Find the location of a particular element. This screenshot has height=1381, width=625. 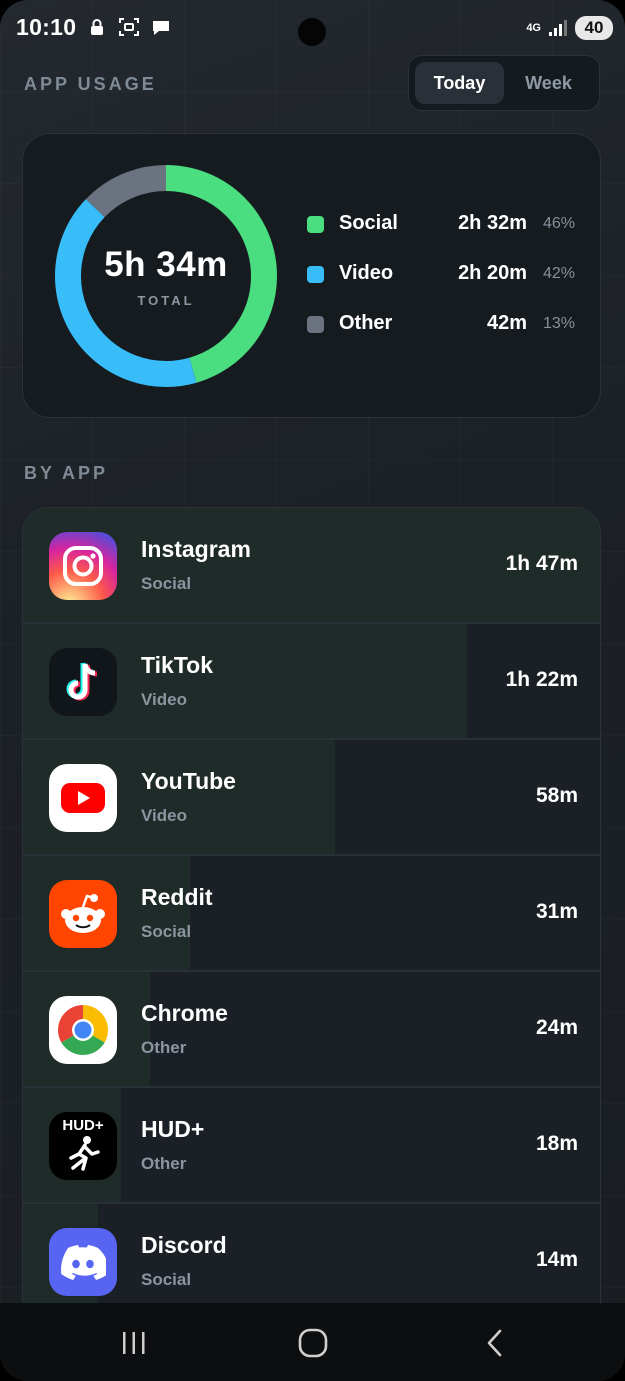

list-item-instagram: Instagram Social 1h 47m is located at coordinates (311, 566).